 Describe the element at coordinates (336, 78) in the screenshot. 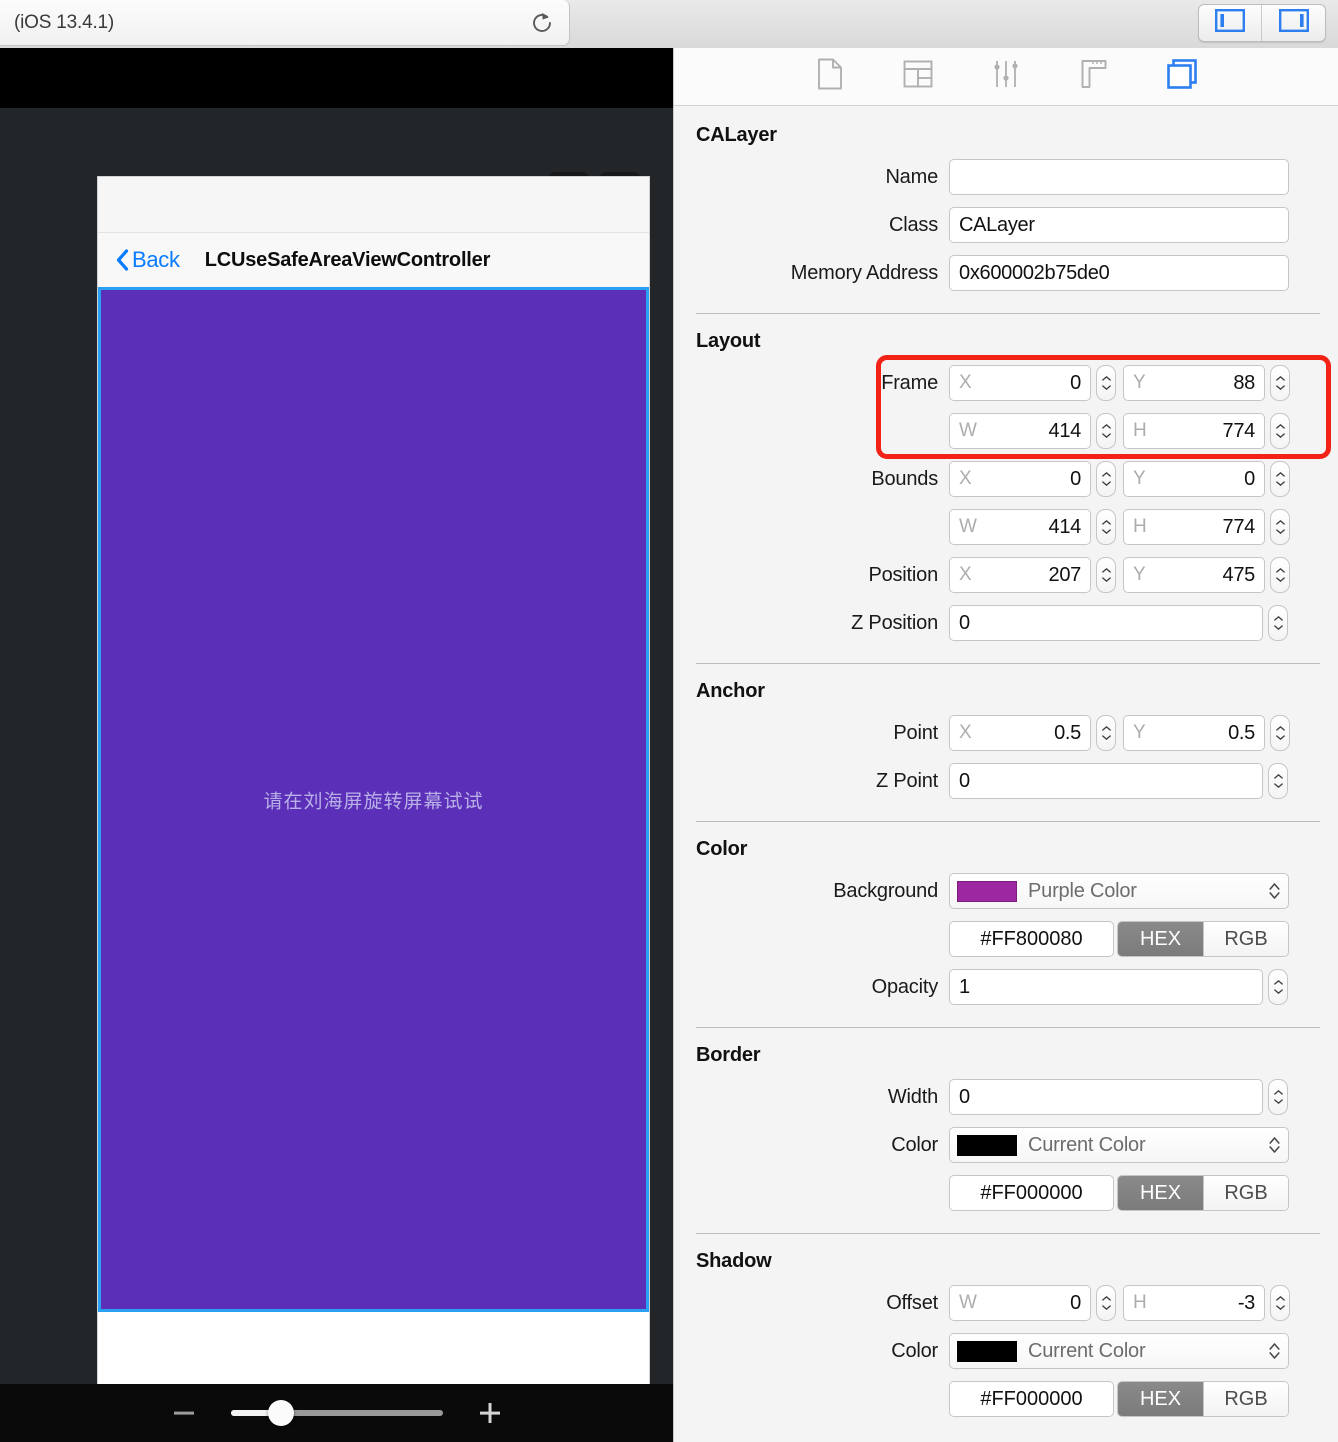

I see `canvas-top-black-strip` at that location.